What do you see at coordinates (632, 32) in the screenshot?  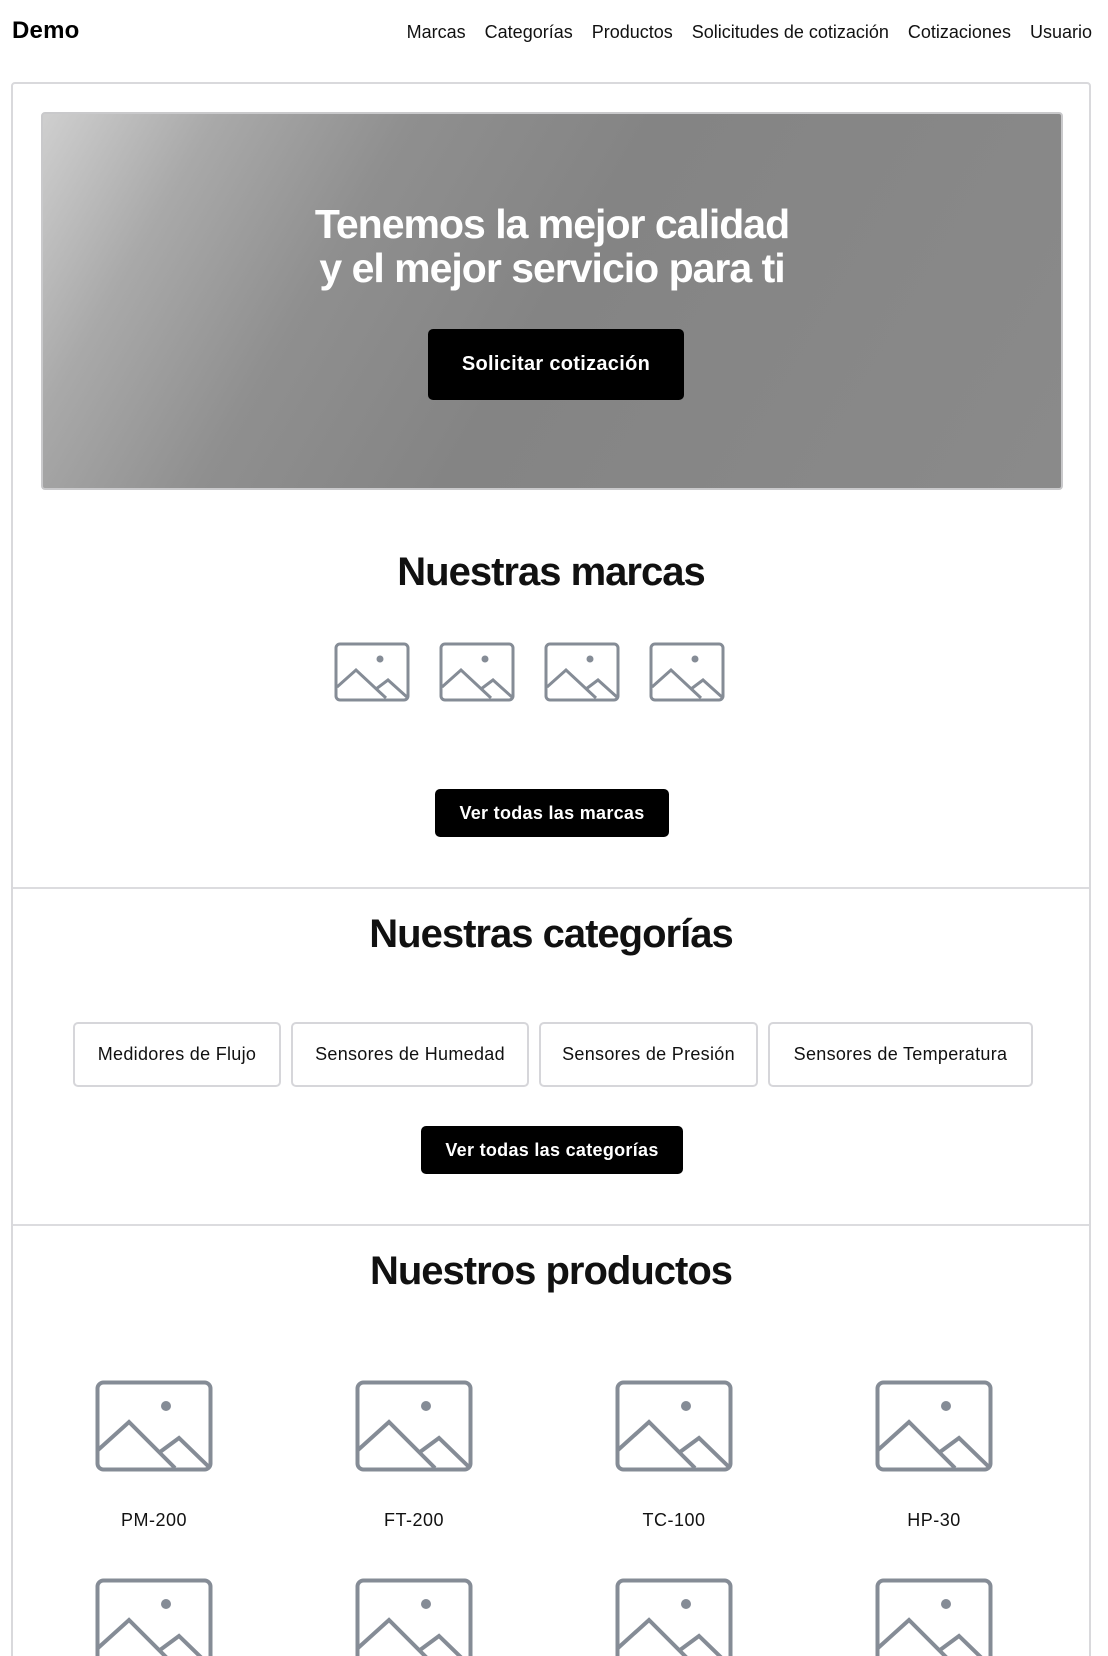 I see `nav-productos: Productos` at bounding box center [632, 32].